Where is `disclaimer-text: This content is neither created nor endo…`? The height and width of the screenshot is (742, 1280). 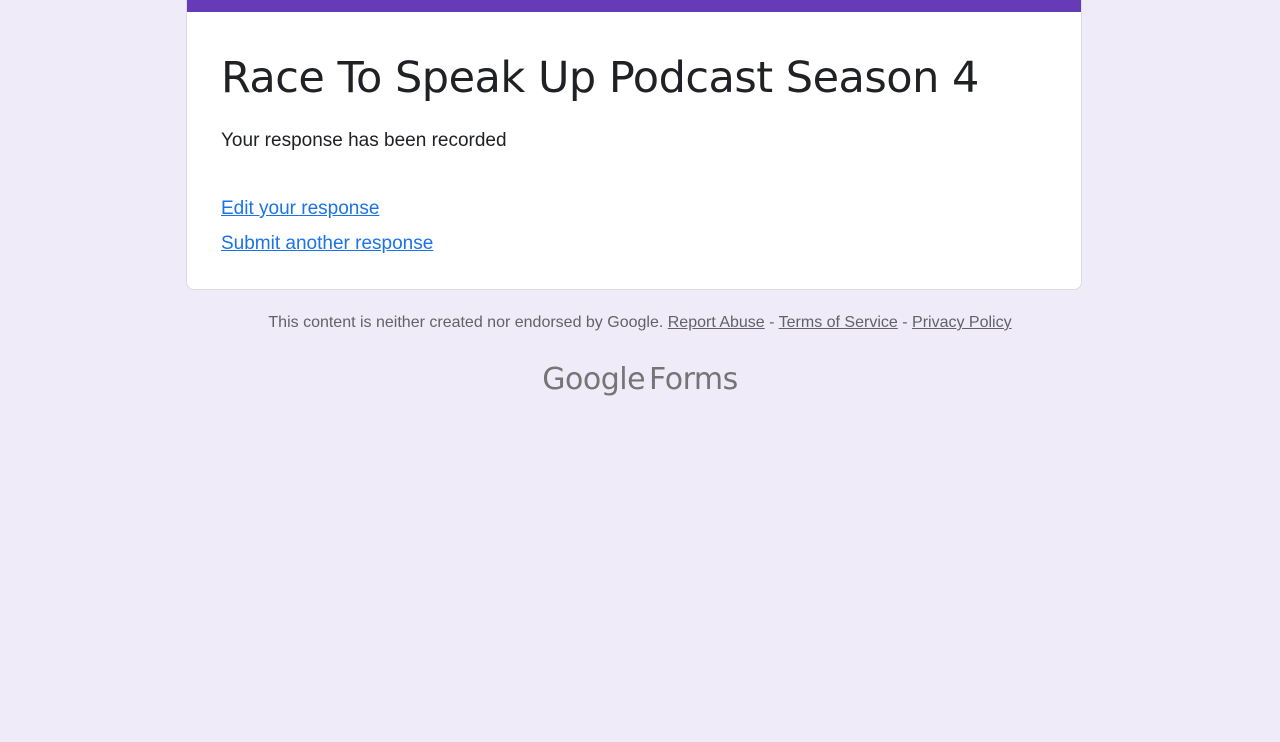
disclaimer-text: This content is neither created nor endo… is located at coordinates (466, 322).